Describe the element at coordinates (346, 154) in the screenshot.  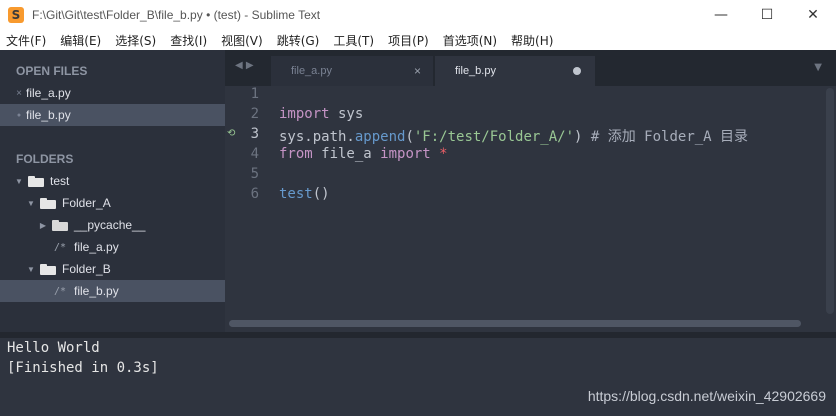
I see `code-text: file_a` at that location.